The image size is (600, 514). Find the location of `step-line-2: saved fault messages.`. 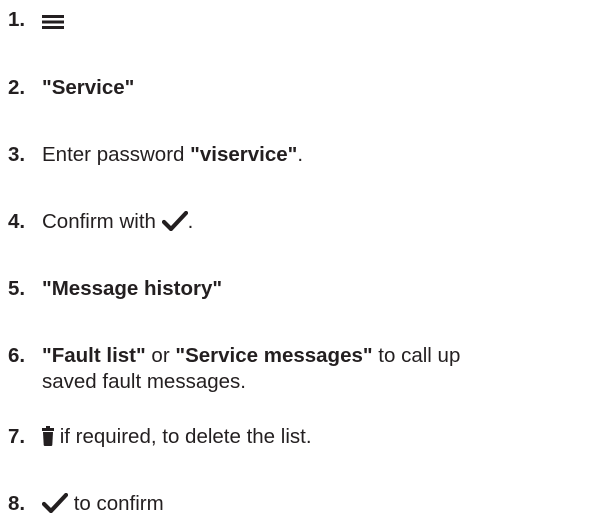

step-line-2: saved fault messages. is located at coordinates (144, 381).